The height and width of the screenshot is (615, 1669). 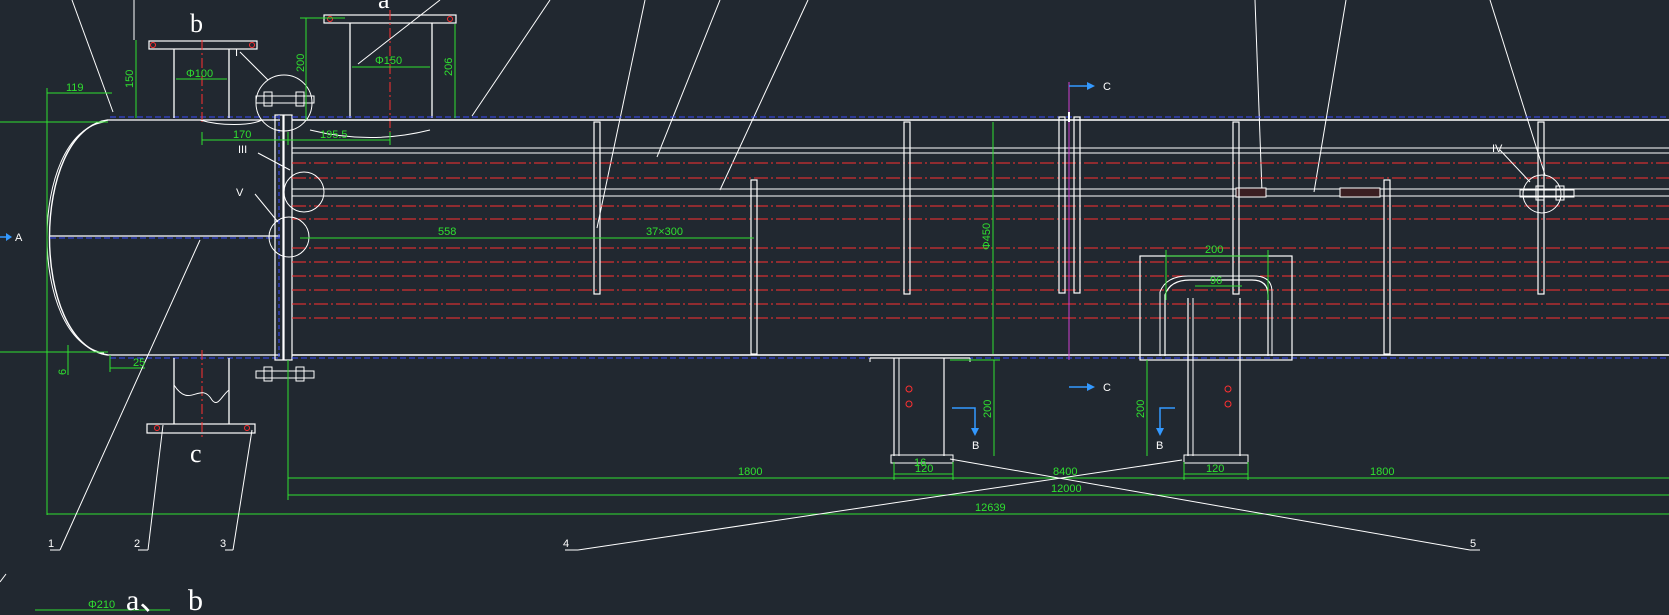 What do you see at coordinates (750, 472) in the screenshot?
I see `dim-1800-left: 1800` at bounding box center [750, 472].